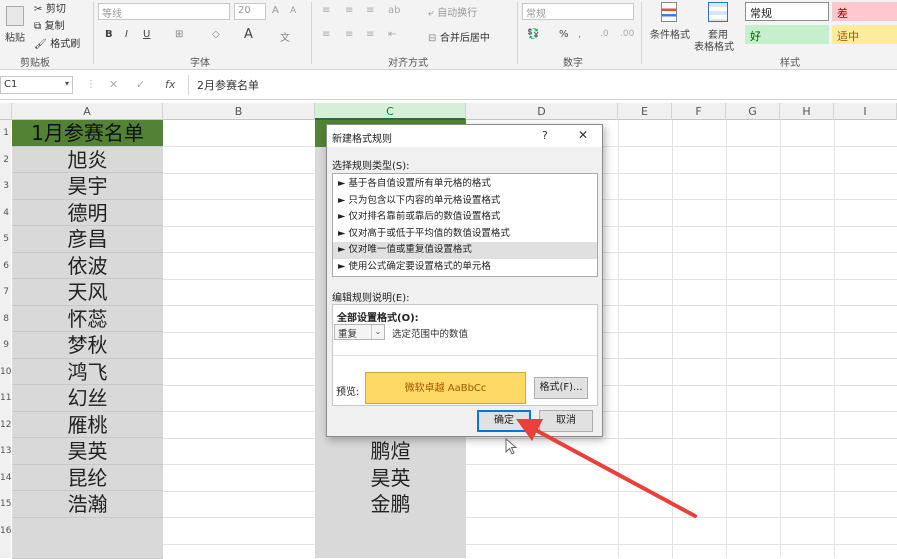  I want to click on mouse-cursor-icon, so click(511, 446).